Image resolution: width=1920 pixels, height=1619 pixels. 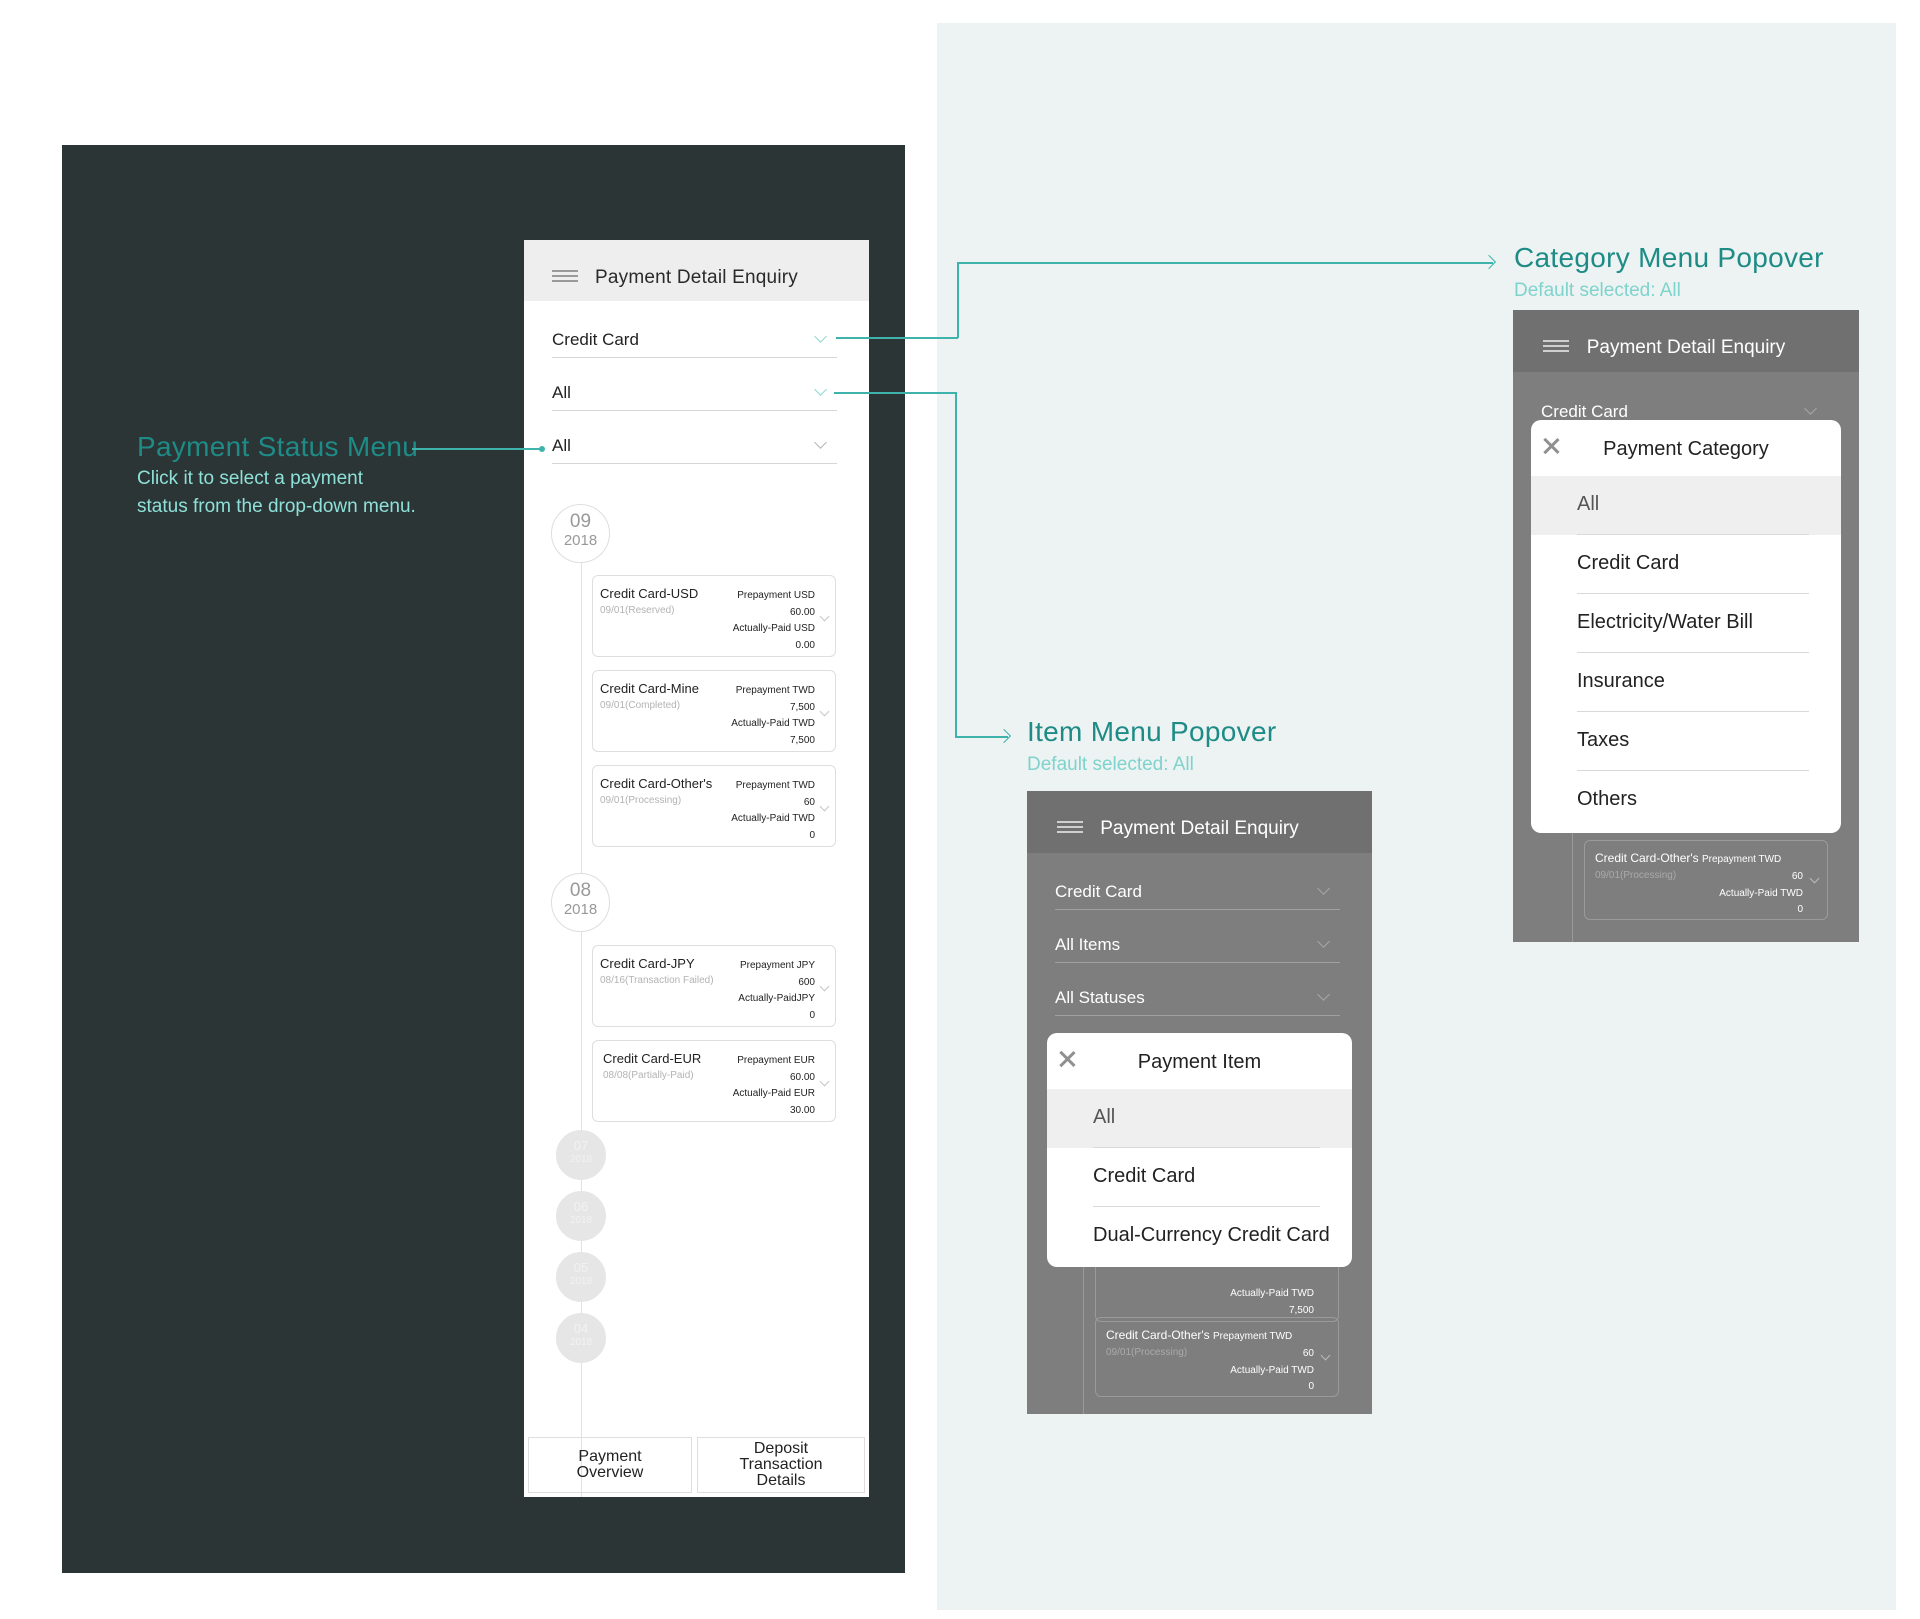 What do you see at coordinates (773, 628) in the screenshot?
I see `paid-label: Actually-Paid USD` at bounding box center [773, 628].